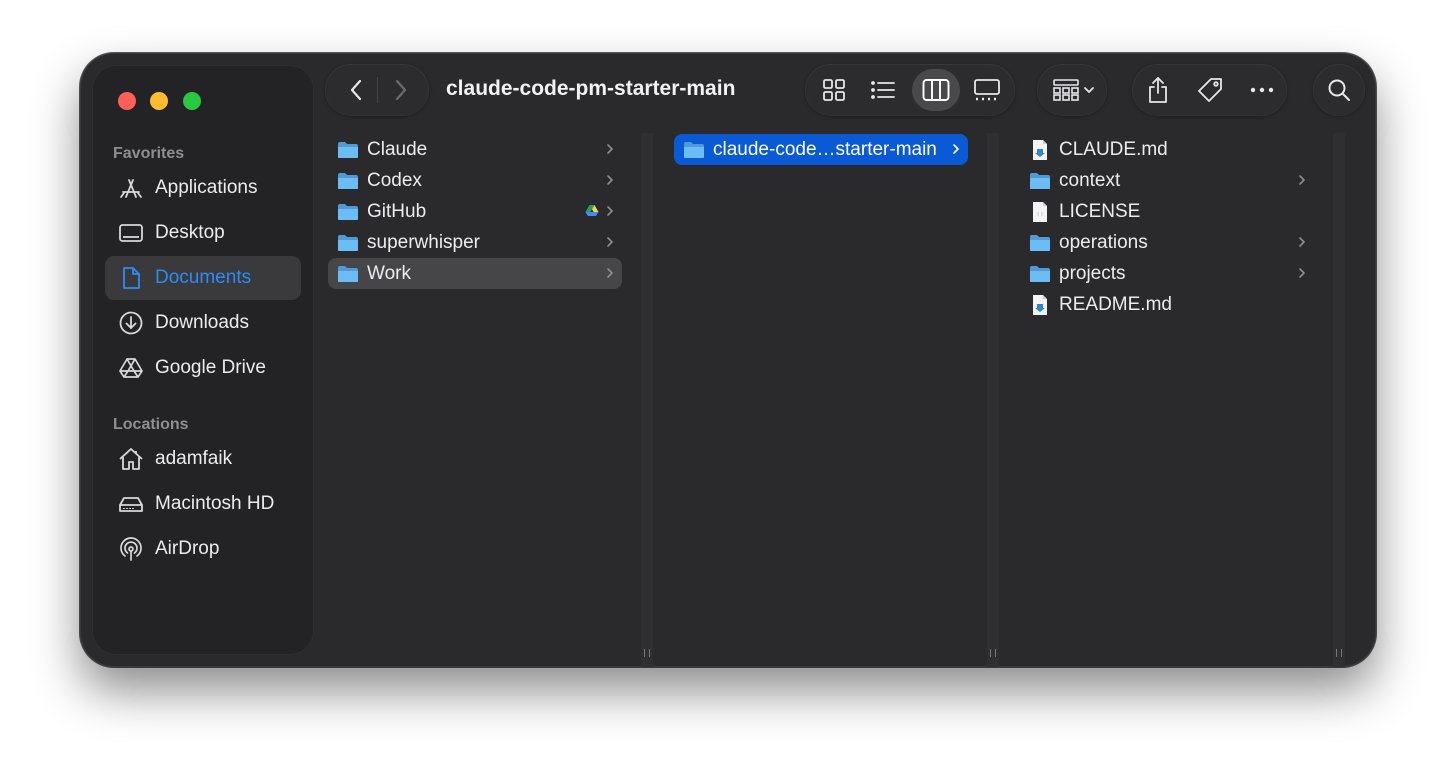  I want to click on list-item: superwhisper, so click(475, 242).